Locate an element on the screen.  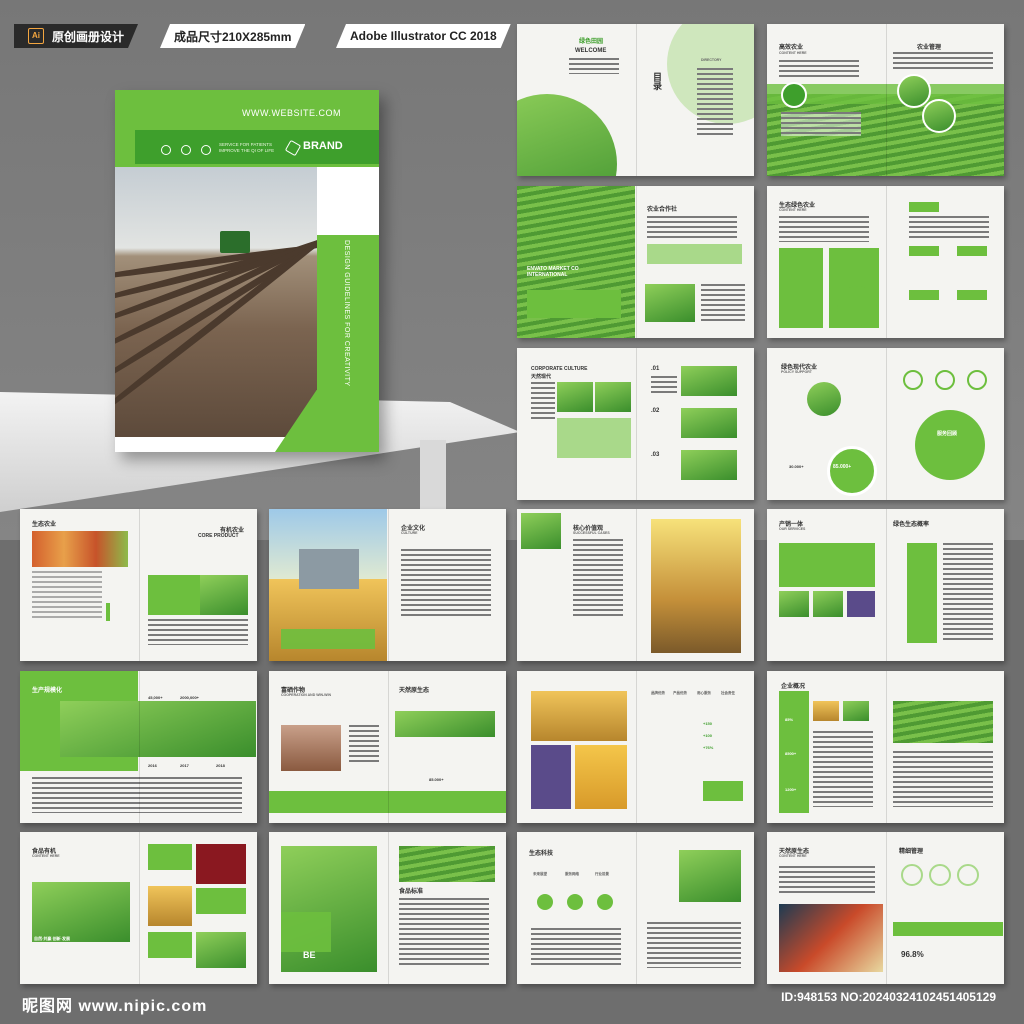
spread-page: CORPORATE CULTURE 天然现代 .01 .02 .03 is located at coordinates (635, 424).